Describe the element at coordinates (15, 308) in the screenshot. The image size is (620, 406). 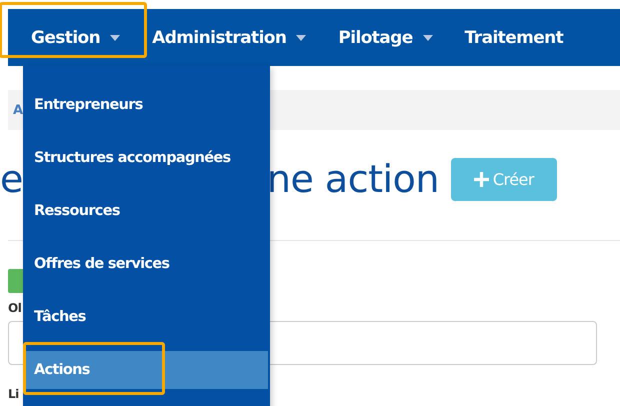
I see `field-label: Ol` at that location.